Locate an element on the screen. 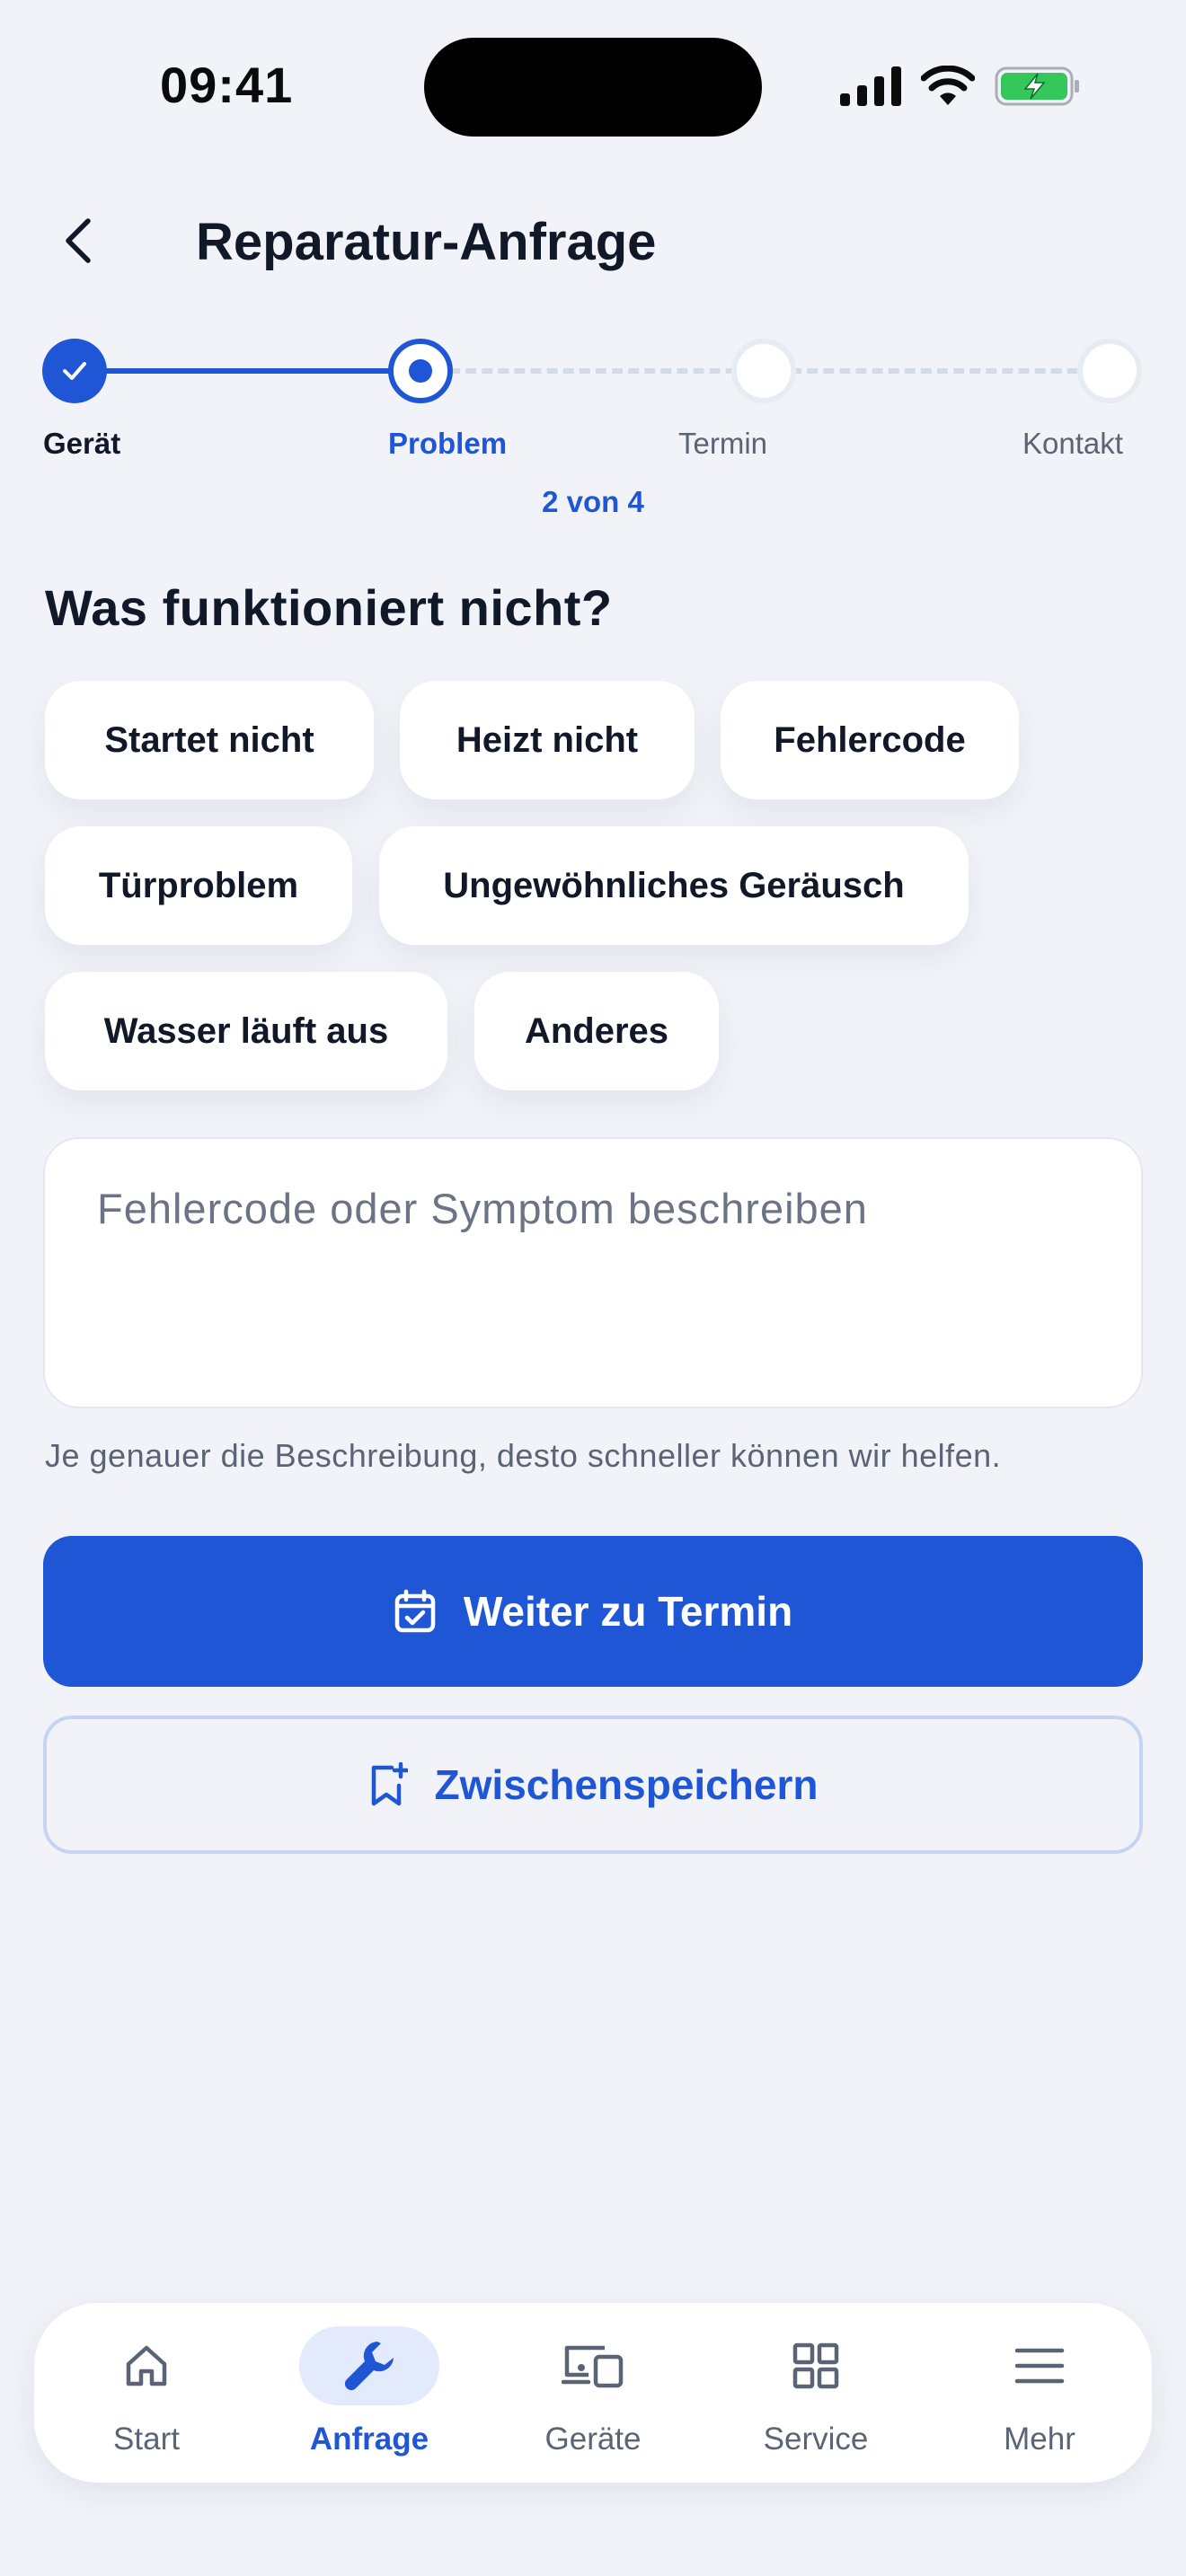 This screenshot has height=2576, width=1186. wrench-icon is located at coordinates (369, 2366).